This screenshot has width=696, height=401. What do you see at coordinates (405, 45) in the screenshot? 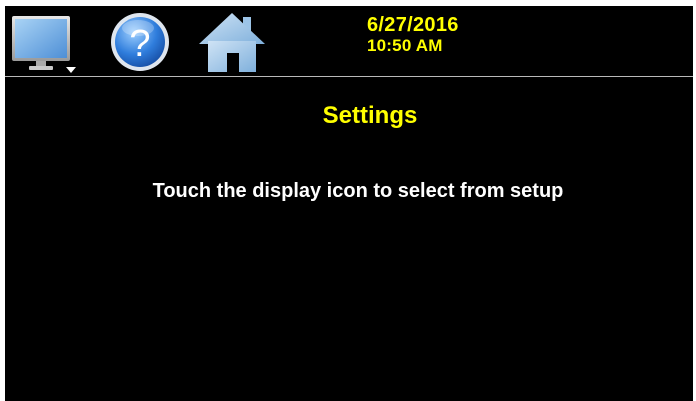
I see `current-time: 10:50 AM` at bounding box center [405, 45].